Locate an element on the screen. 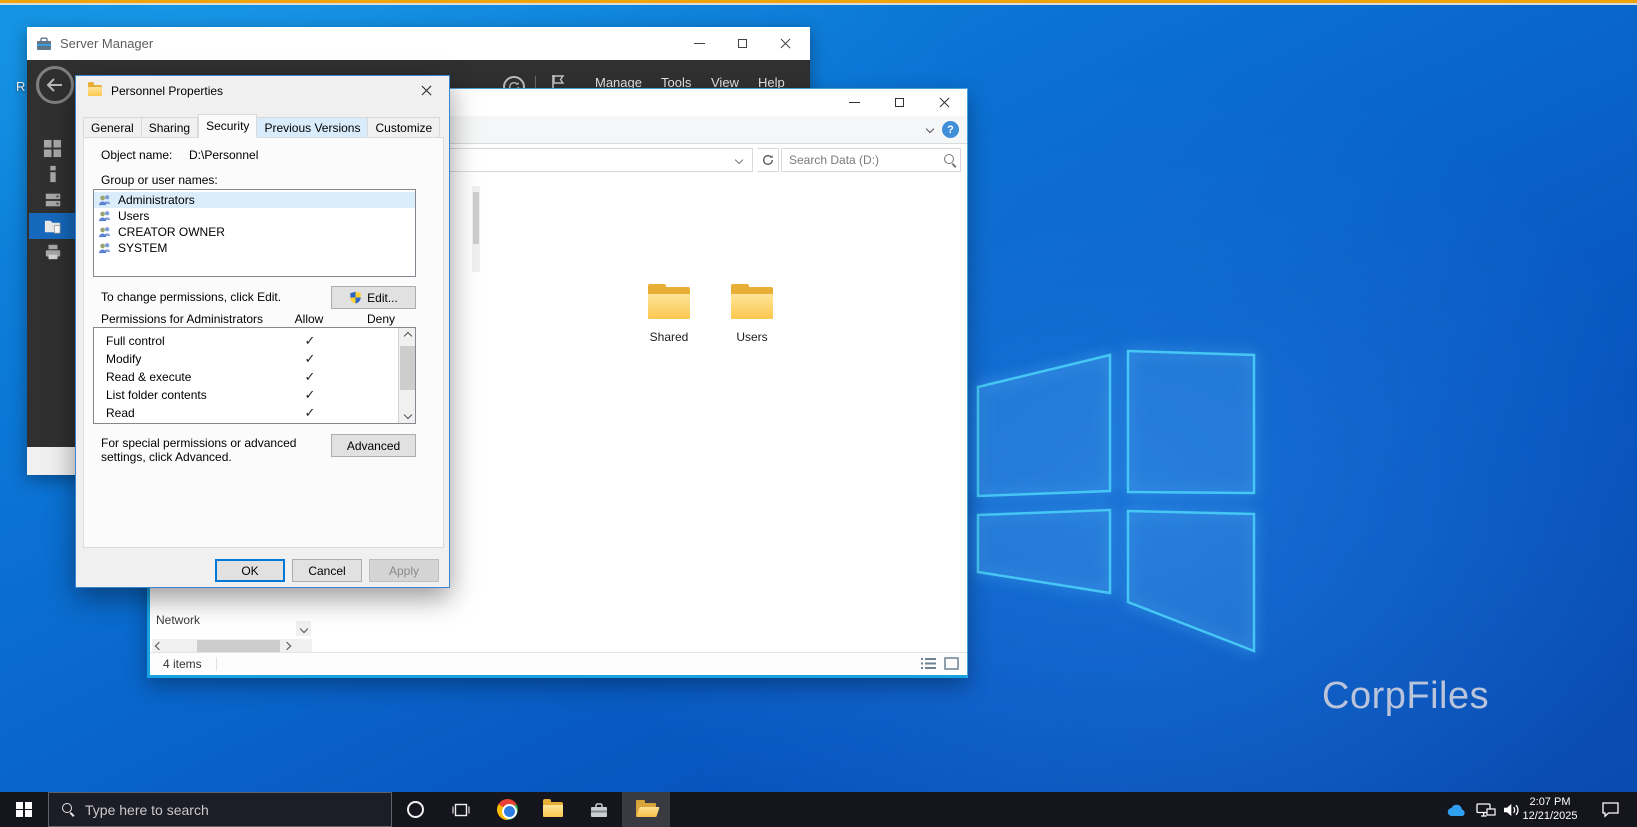 The image size is (1637, 827). task-view-icon is located at coordinates (461, 809).